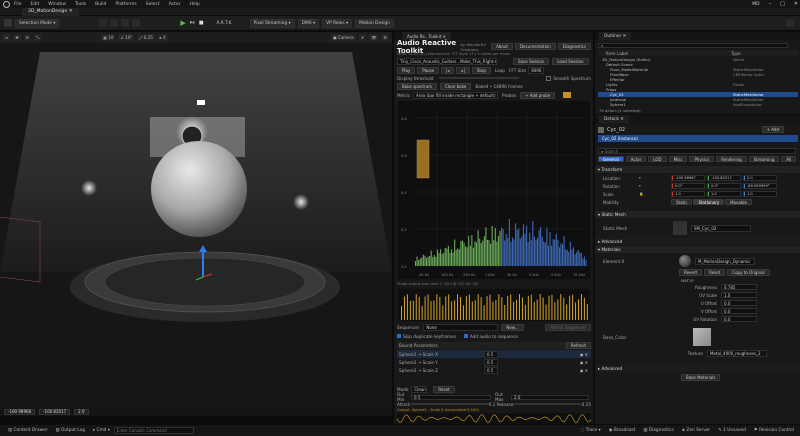 The width and height of the screenshot is (800, 436). I want to click on col-type: Type, so click(736, 53).